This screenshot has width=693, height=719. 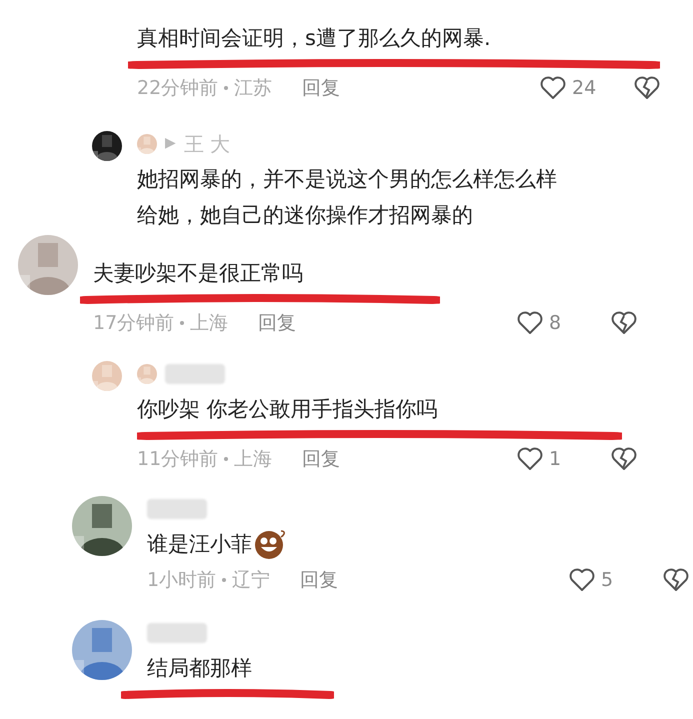 What do you see at coordinates (314, 38) in the screenshot?
I see `comment-text: 真相时间会证明，s遭了那么久的网暴.` at bounding box center [314, 38].